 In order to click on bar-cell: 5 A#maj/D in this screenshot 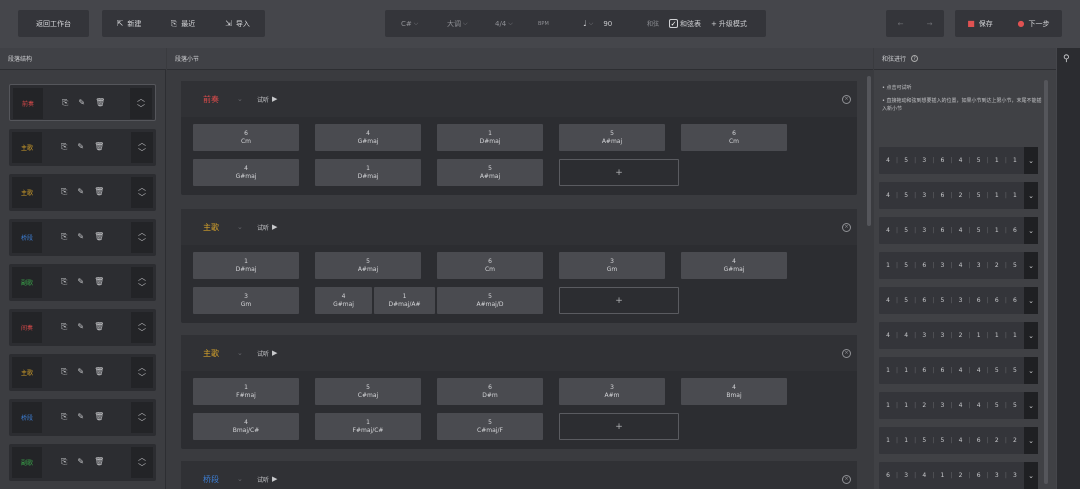, I will do `click(490, 300)`.